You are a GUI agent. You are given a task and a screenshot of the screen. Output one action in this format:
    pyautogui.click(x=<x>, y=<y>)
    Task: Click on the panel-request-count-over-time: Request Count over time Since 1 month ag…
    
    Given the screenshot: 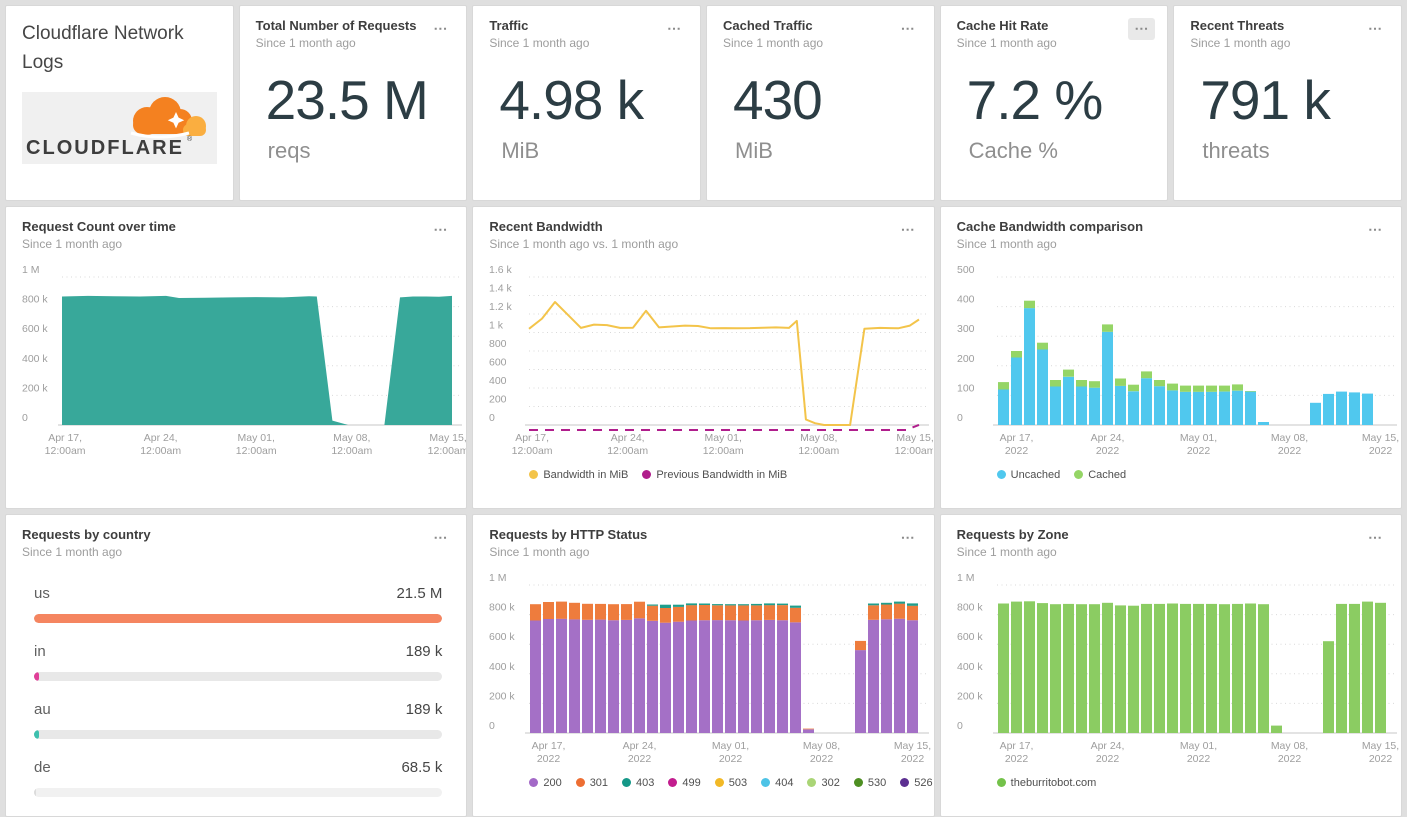 What is the action you would take?
    pyautogui.click(x=236, y=357)
    